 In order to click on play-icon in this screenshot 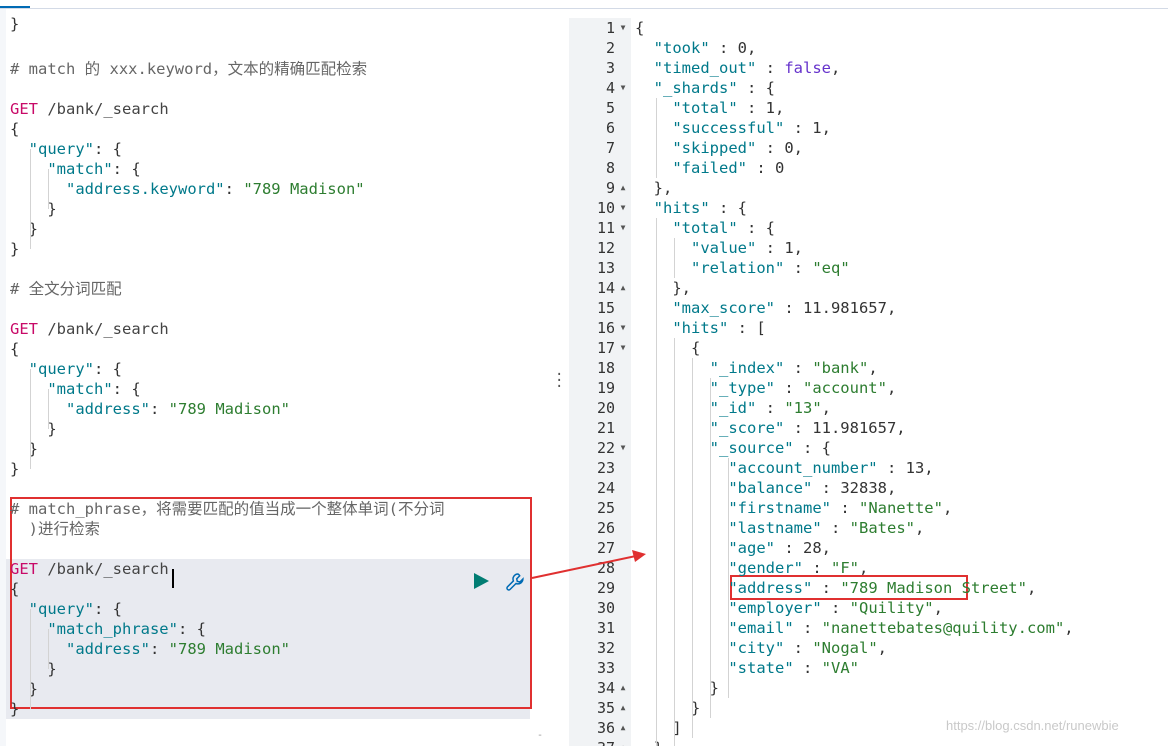, I will do `click(481, 581)`.